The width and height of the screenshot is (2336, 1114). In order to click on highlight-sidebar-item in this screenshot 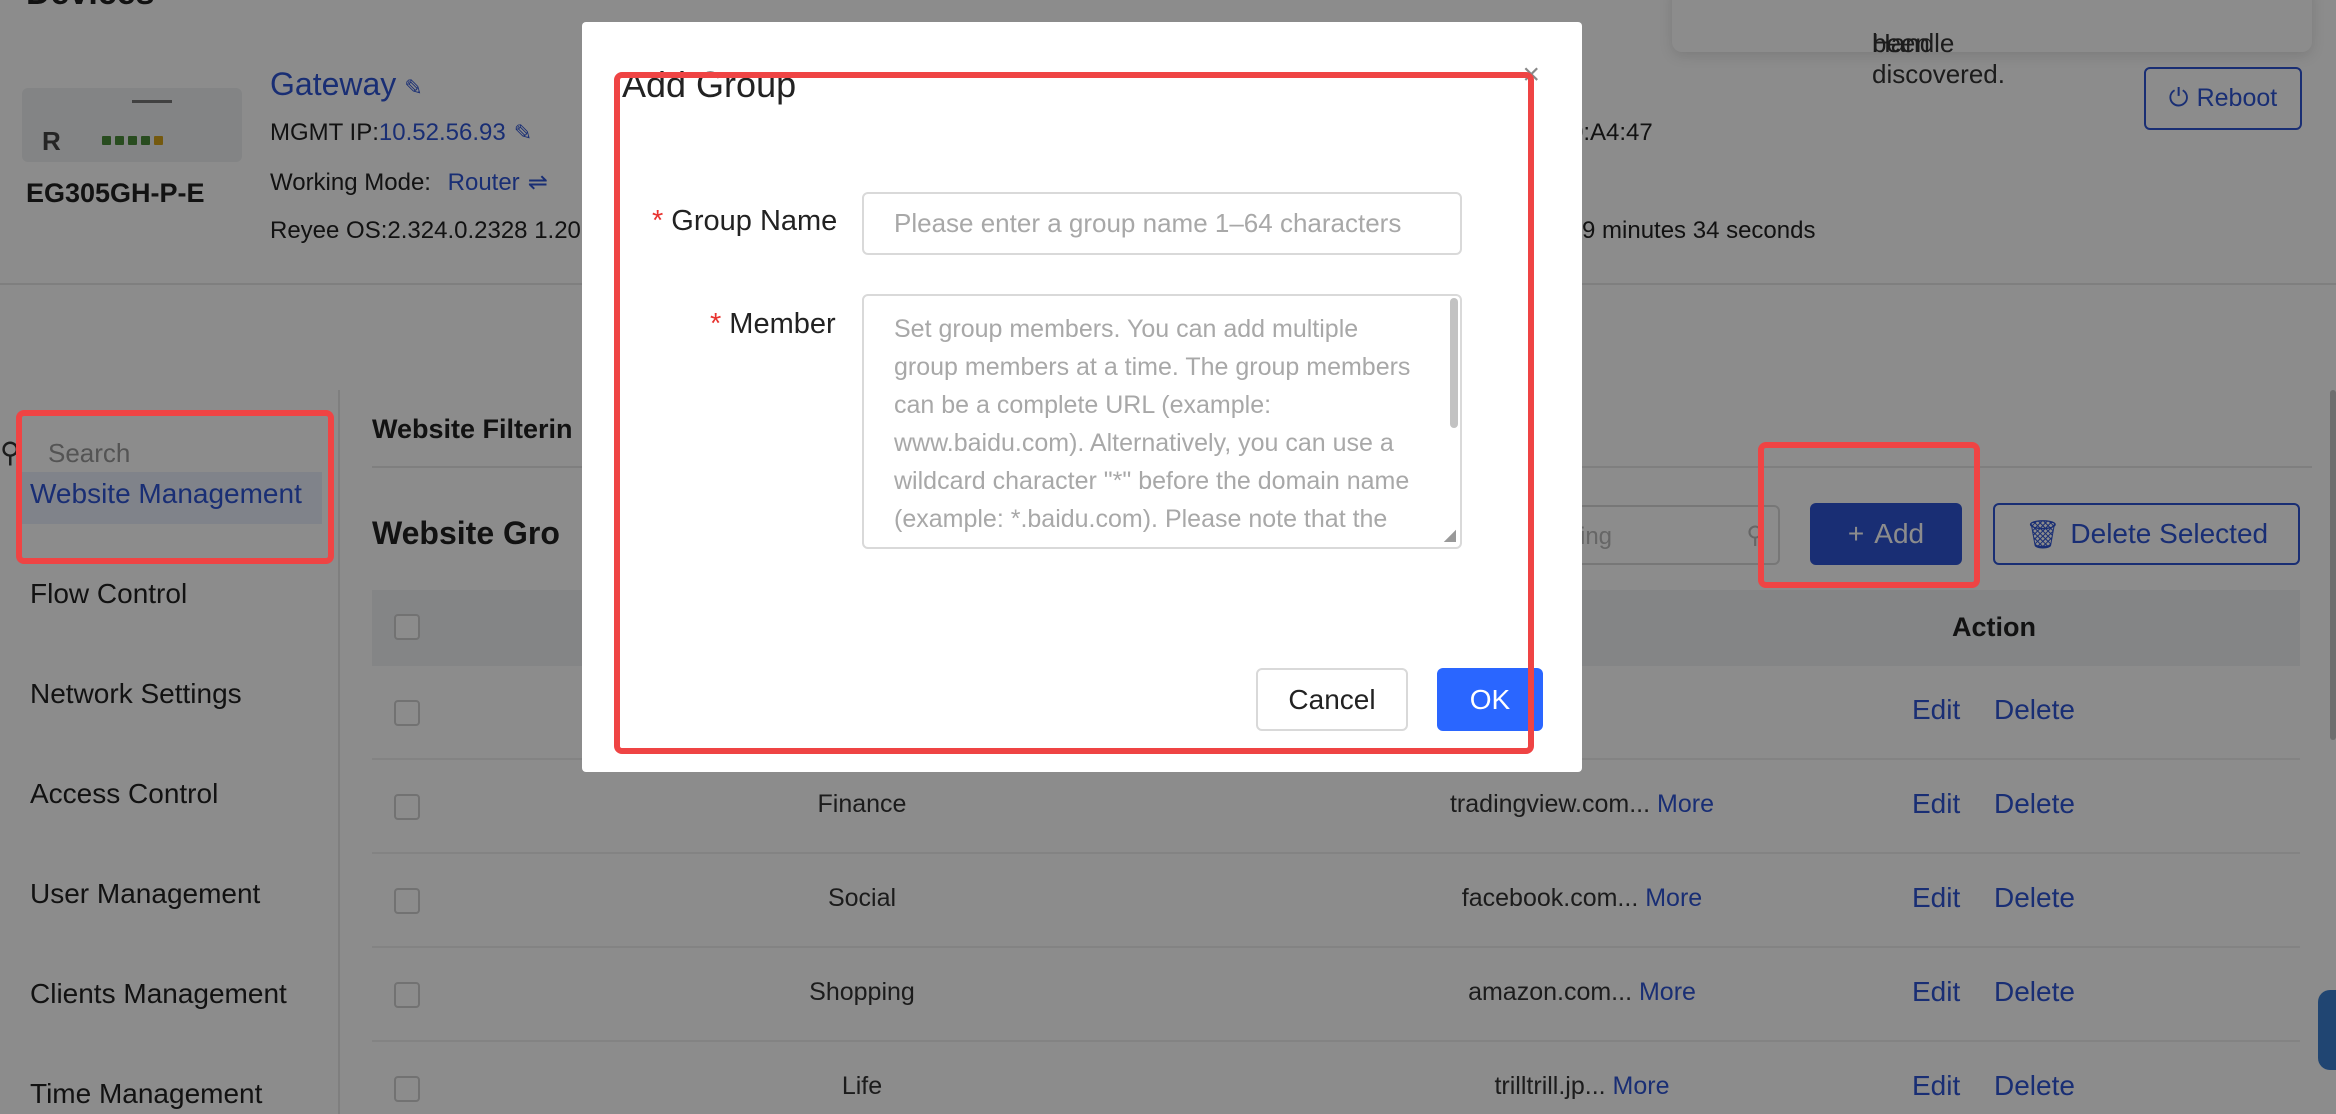, I will do `click(175, 487)`.